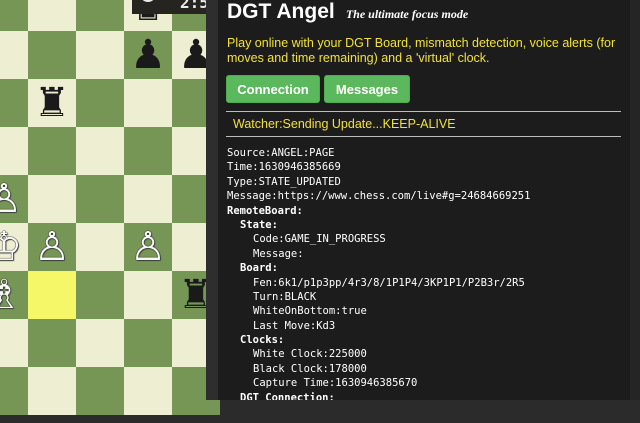  What do you see at coordinates (259, 224) in the screenshot?
I see `log-line: State:` at bounding box center [259, 224].